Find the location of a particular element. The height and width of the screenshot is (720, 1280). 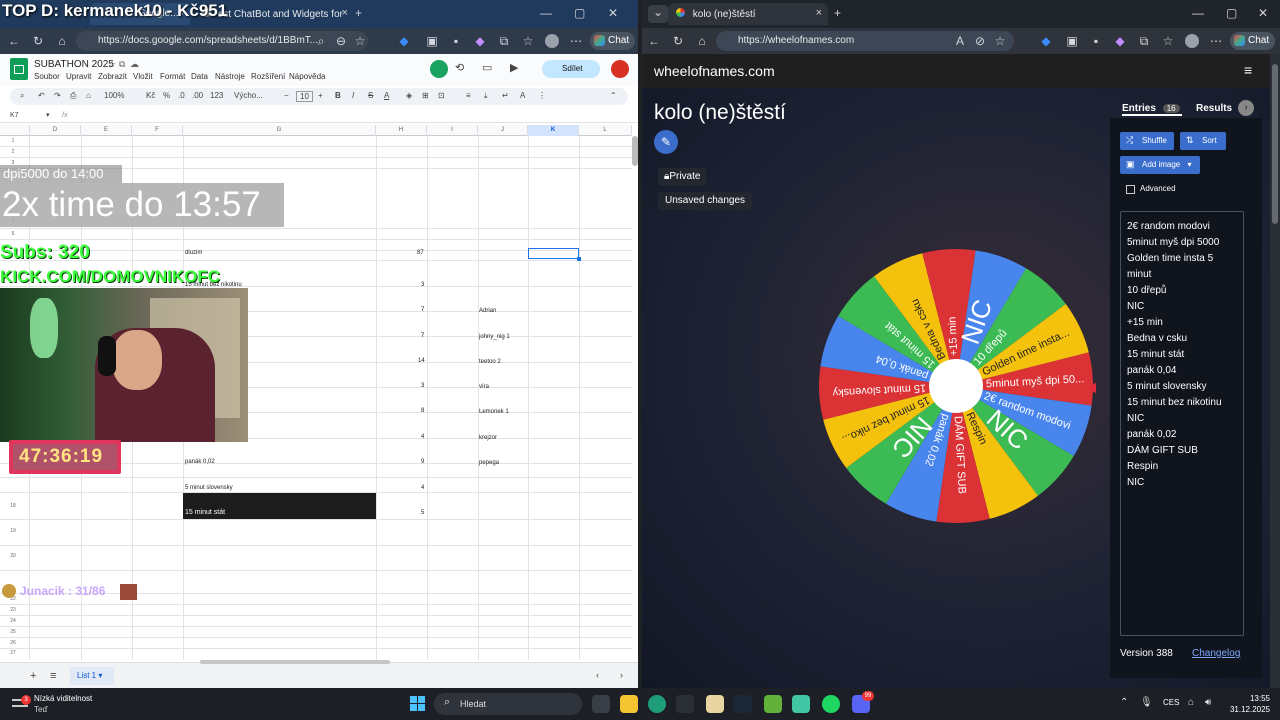

fill-handle is located at coordinates (579, 259).